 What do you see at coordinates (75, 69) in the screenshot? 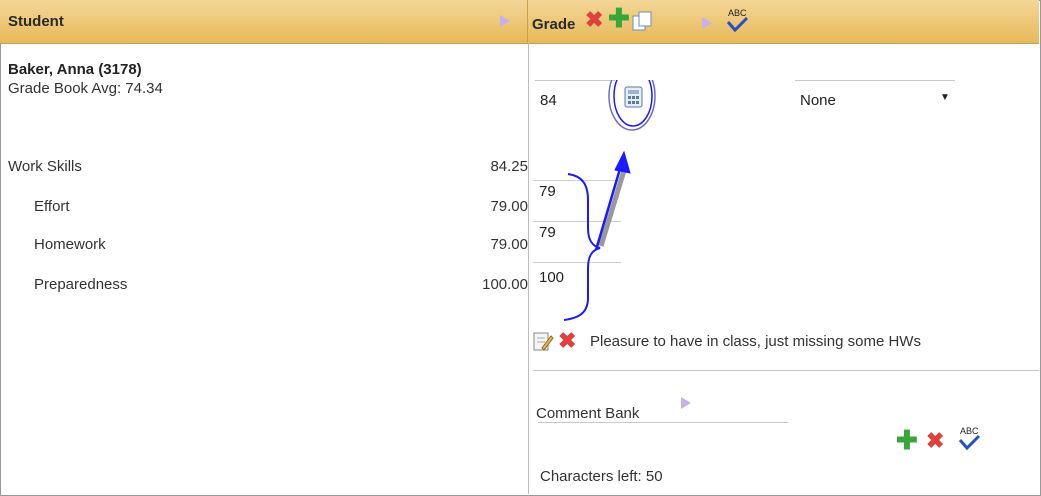
I see `student-name: Baker, Anna (3178)` at bounding box center [75, 69].